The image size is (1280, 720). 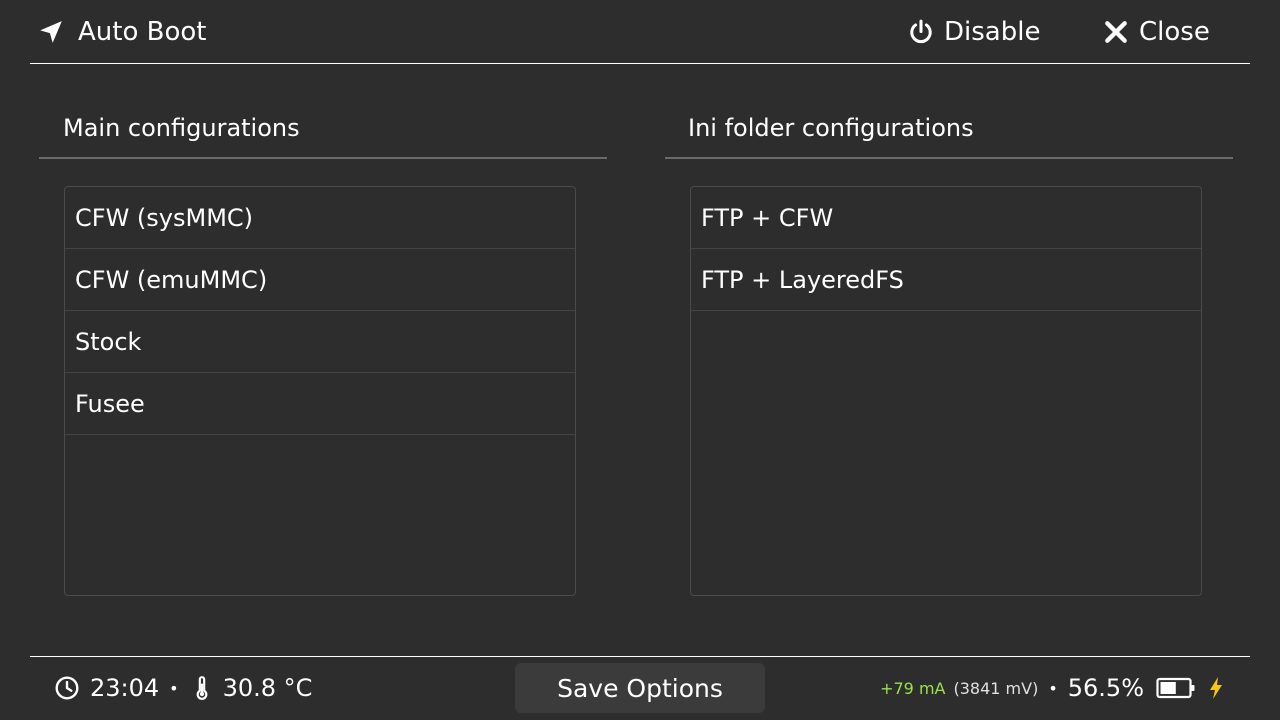 I want to click on clock-icon, so click(x=67, y=688).